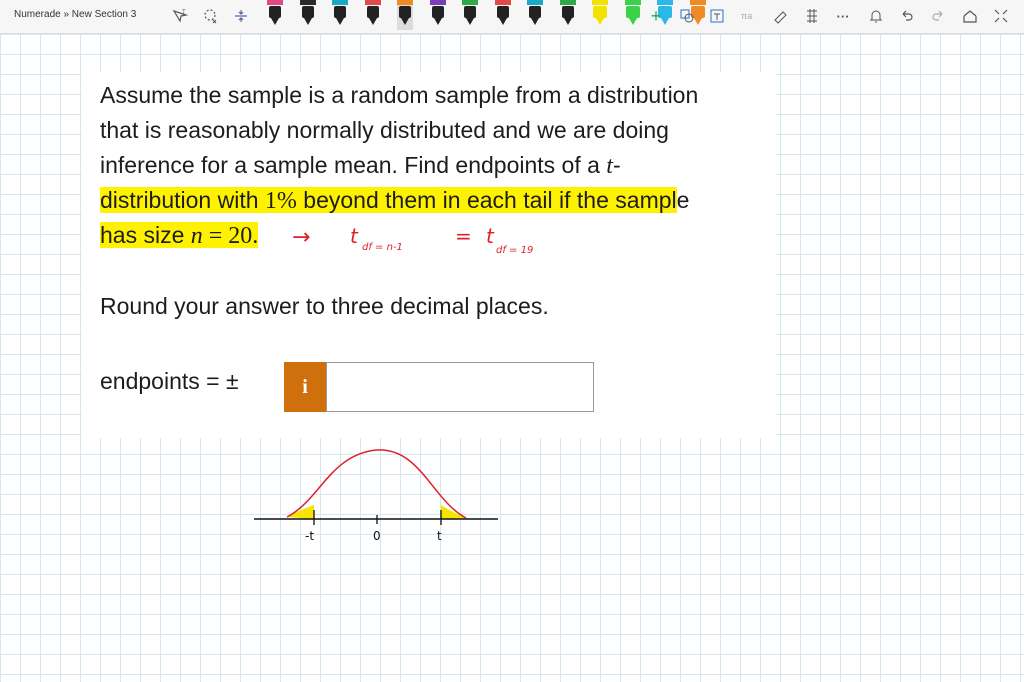 The height and width of the screenshot is (682, 1024). What do you see at coordinates (439, 536) in the screenshot?
I see `right-label: t` at bounding box center [439, 536].